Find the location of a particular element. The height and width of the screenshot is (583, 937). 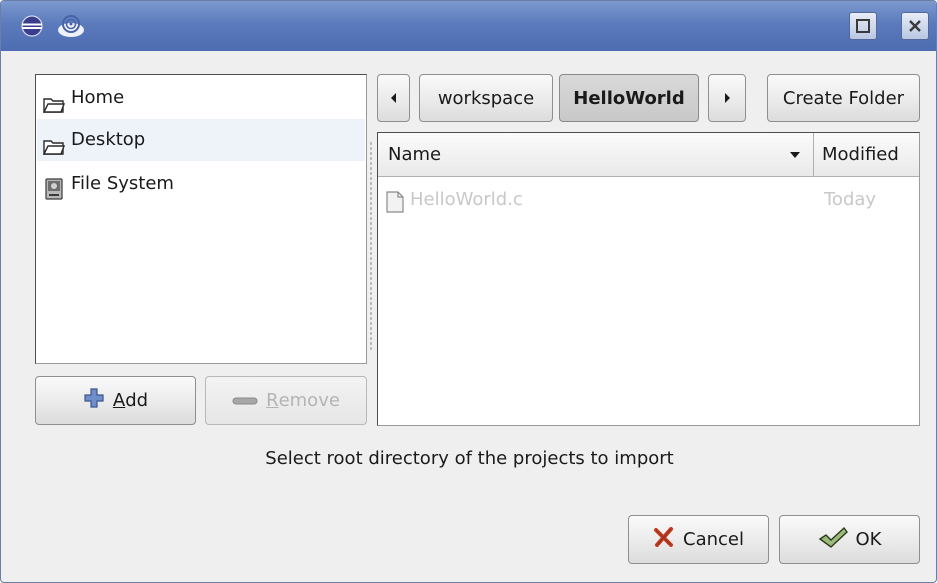

add-label-rest: dd is located at coordinates (137, 400).